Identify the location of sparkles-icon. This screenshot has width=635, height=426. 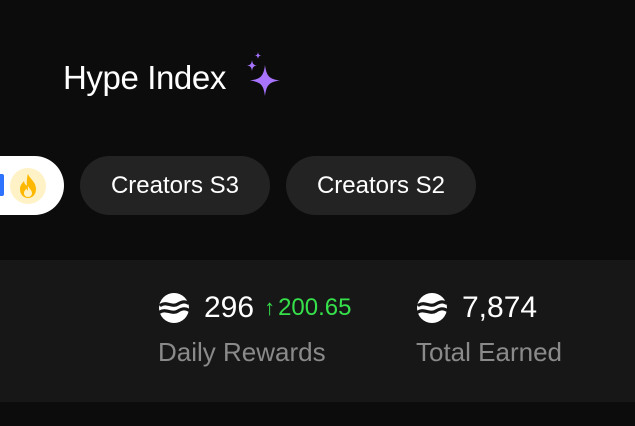
(263, 74).